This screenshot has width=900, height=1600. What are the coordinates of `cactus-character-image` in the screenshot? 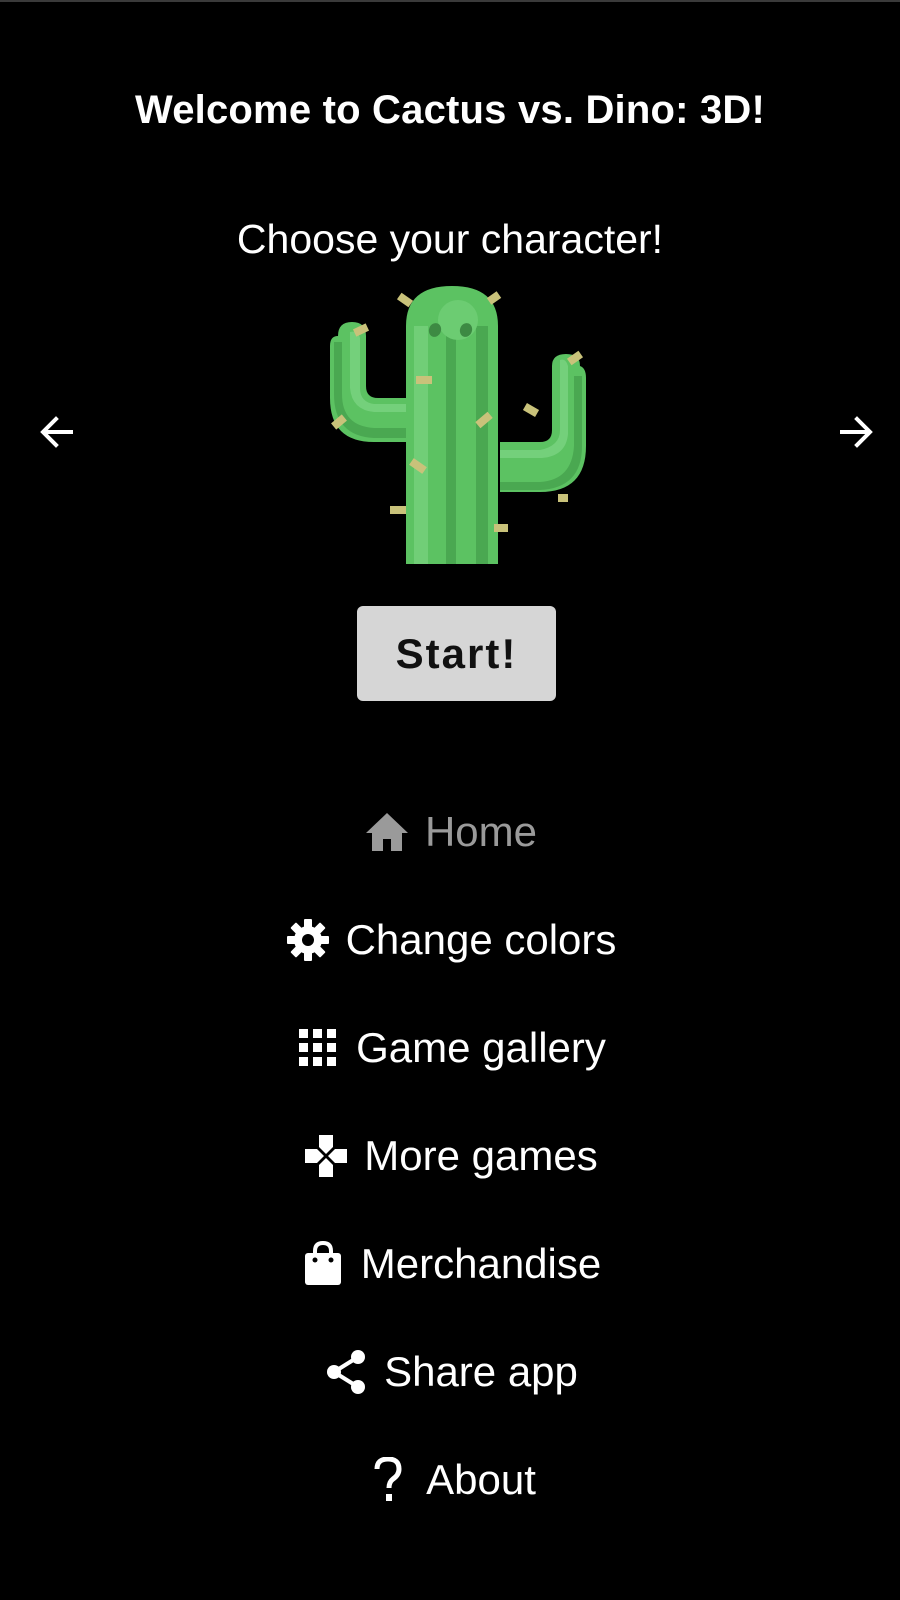 It's located at (458, 425).